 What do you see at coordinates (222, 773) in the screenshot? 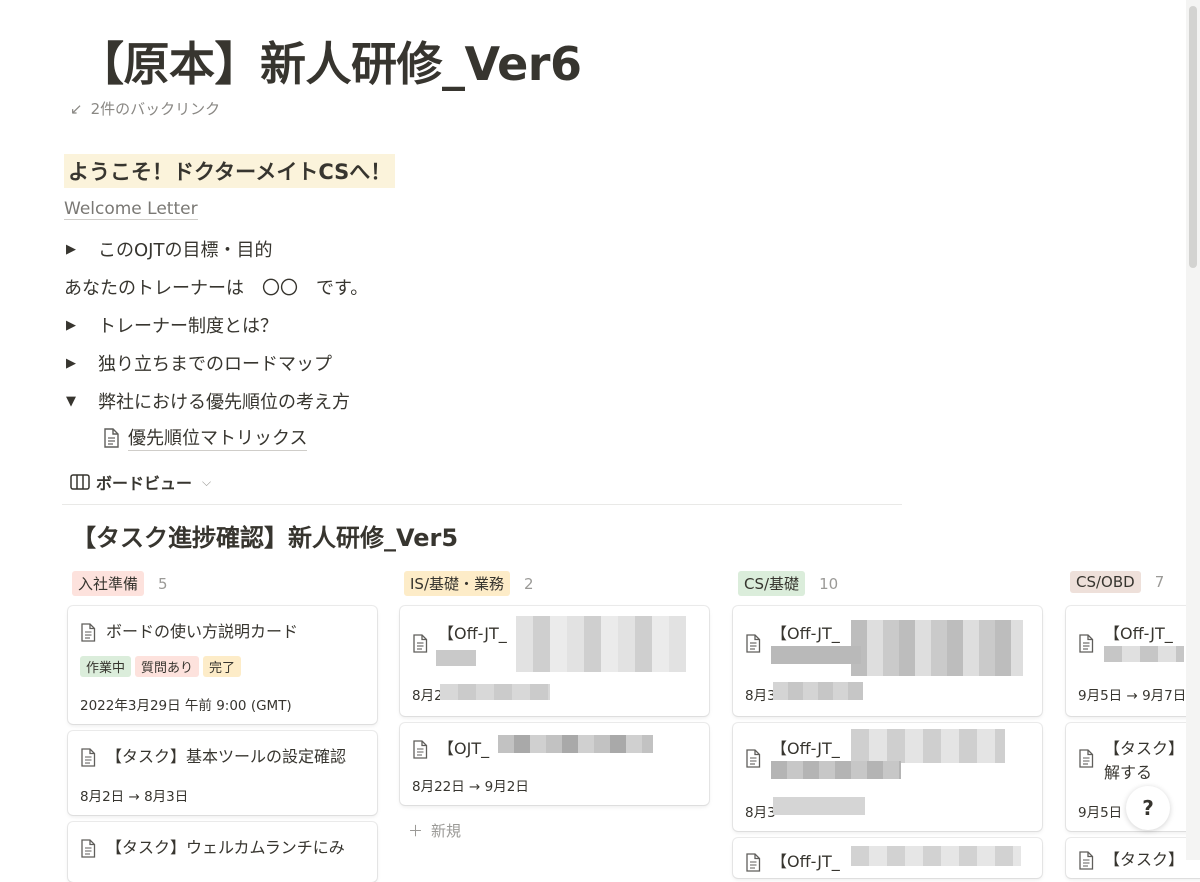
I see `board-card: 【タスク】基本ツールの設定確認 8月2日 → 8月3日` at bounding box center [222, 773].